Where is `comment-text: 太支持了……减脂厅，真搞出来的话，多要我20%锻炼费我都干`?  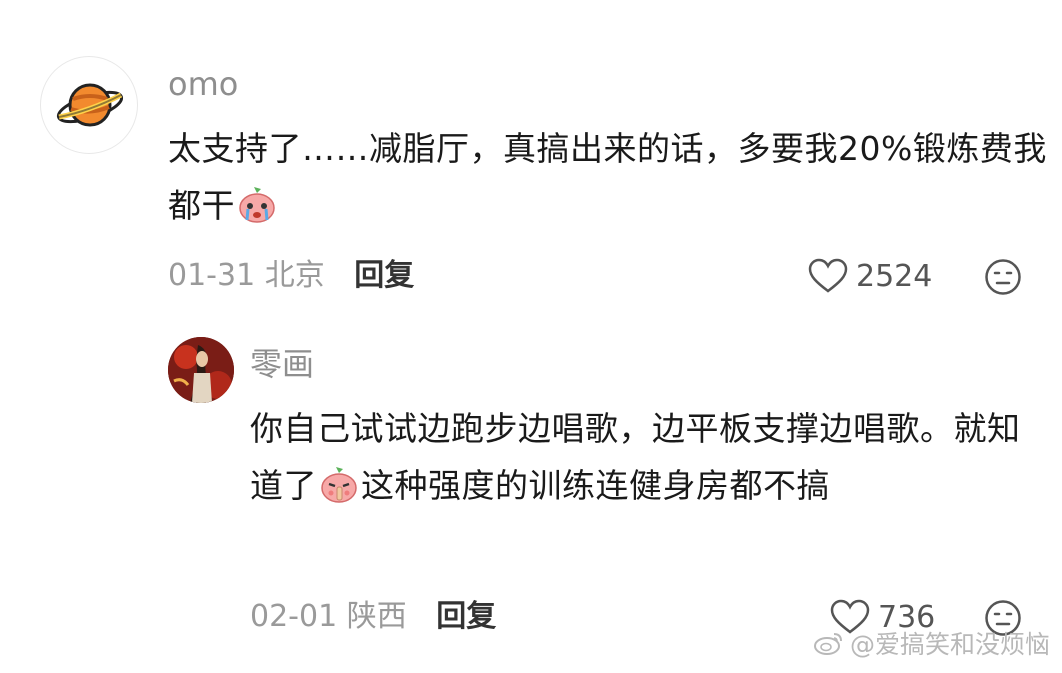
comment-text: 太支持了……减脂厅，真搞出来的话，多要我20%锻炼费我都干 is located at coordinates (608, 177).